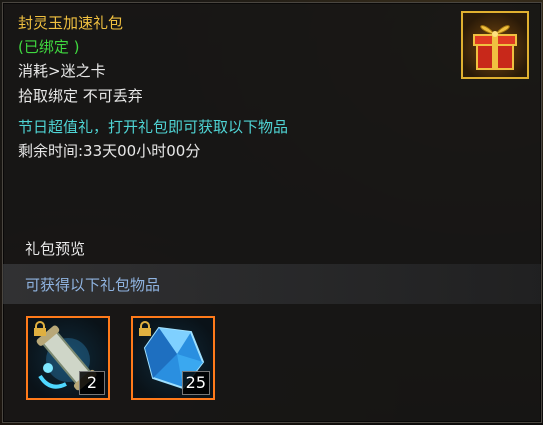 This screenshot has width=543, height=425. Describe the element at coordinates (62, 71) in the screenshot. I see `consume-requirement: 消耗>迷之卡` at that location.